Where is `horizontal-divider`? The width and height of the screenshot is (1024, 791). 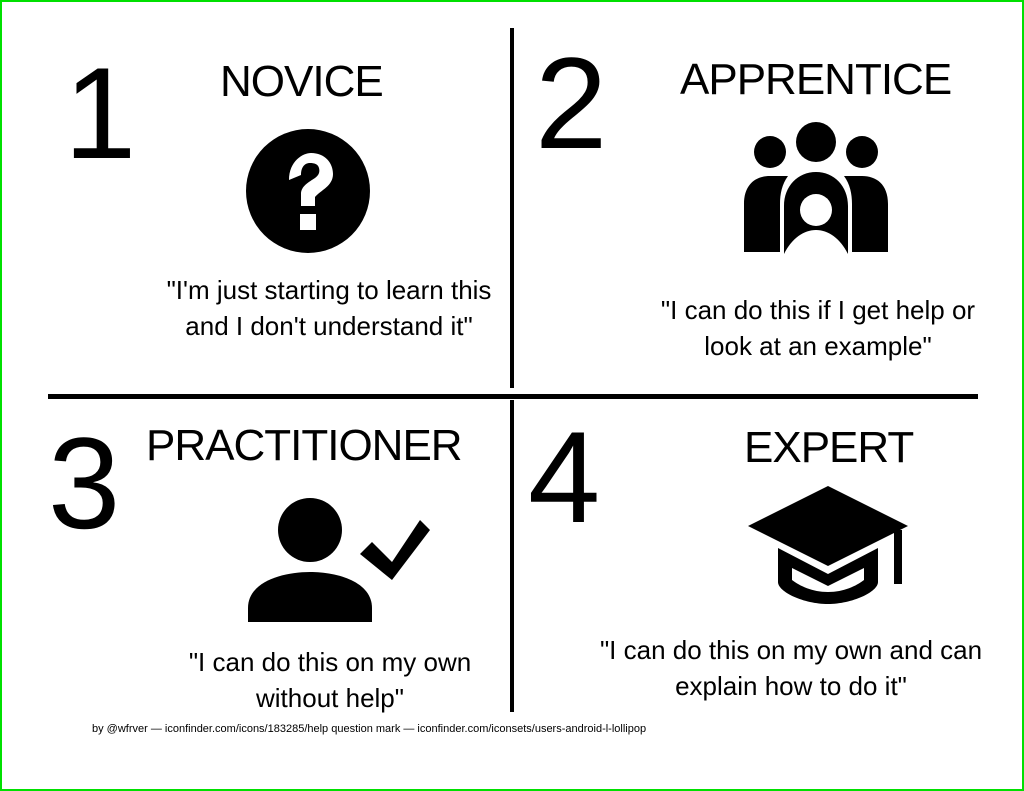 horizontal-divider is located at coordinates (513, 396).